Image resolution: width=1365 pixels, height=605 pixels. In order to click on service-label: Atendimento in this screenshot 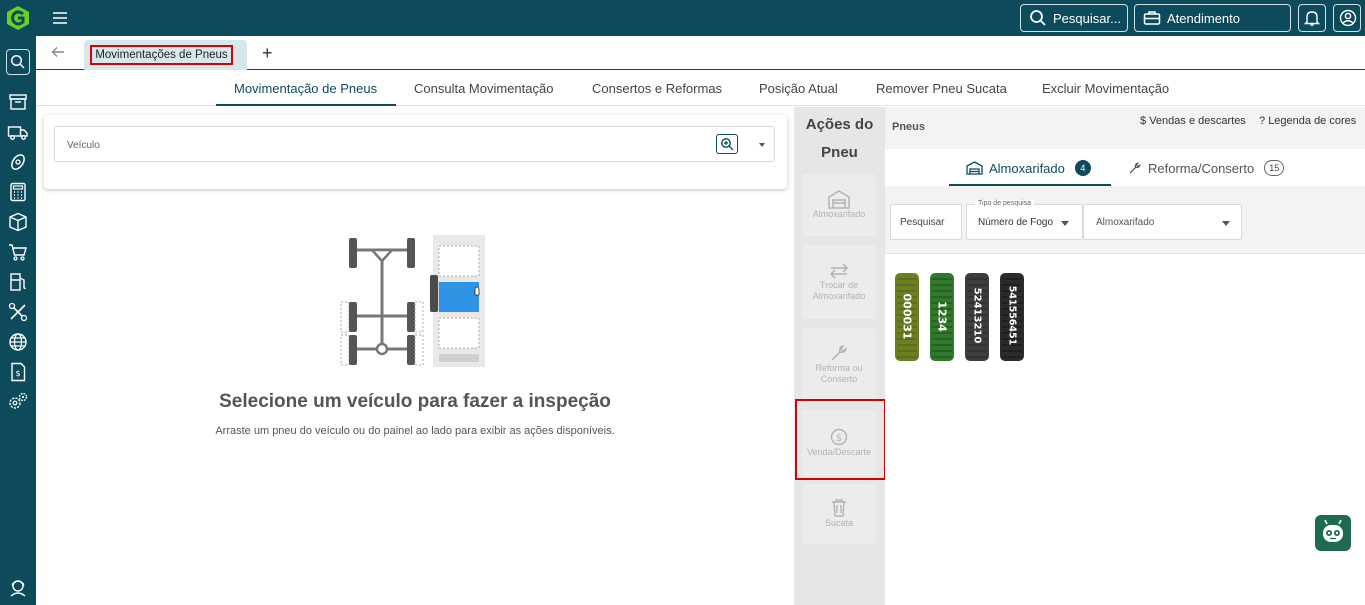, I will do `click(1203, 18)`.